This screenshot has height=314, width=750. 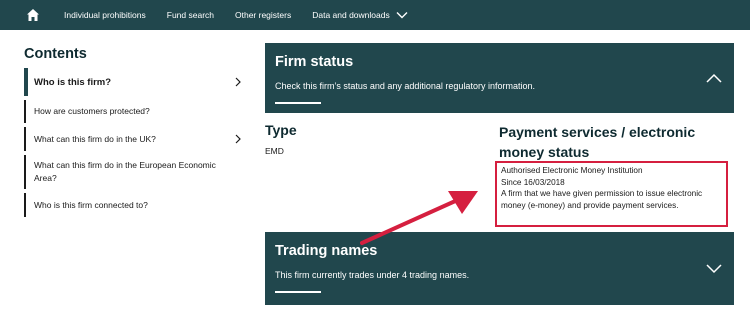 I want to click on nav-data-and-downloads-label: Data and downloads, so click(x=351, y=15).